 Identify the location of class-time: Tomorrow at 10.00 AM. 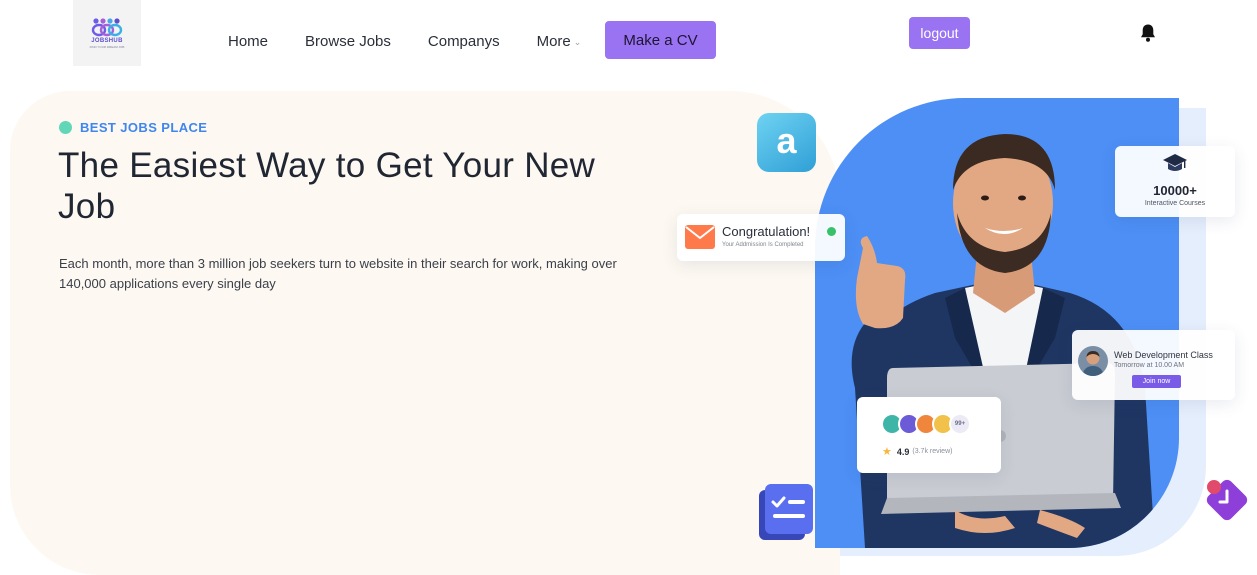
(1149, 365).